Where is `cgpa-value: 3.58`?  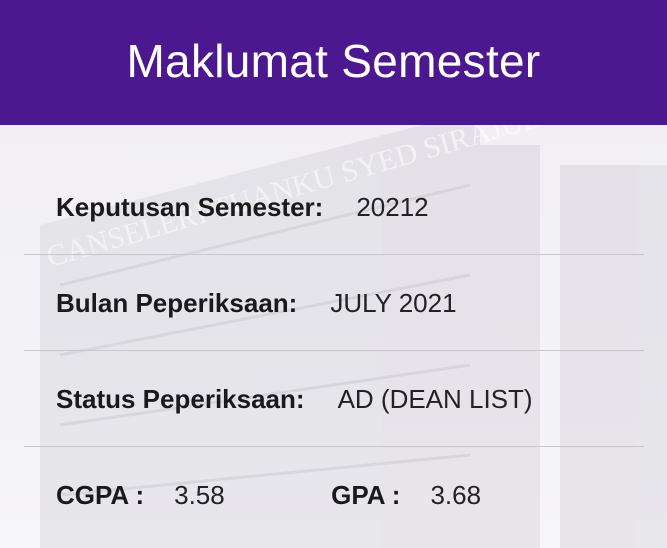 cgpa-value: 3.58 is located at coordinates (199, 494).